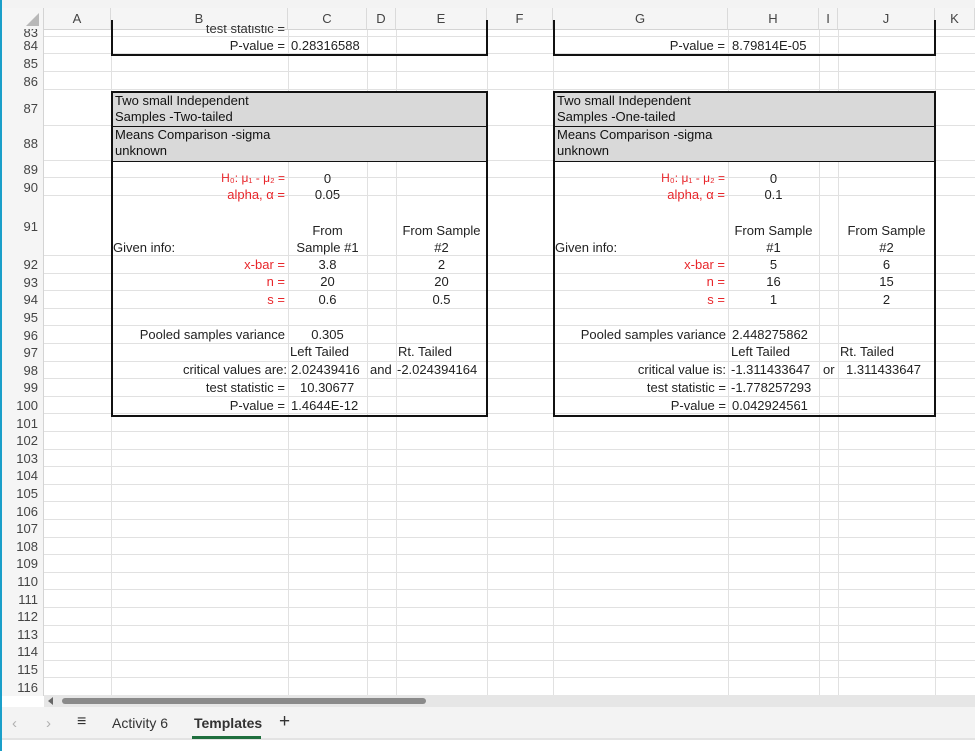 This screenshot has height=751, width=975. Describe the element at coordinates (32, 19) in the screenshot. I see `select-all-triangle-icon` at that location.